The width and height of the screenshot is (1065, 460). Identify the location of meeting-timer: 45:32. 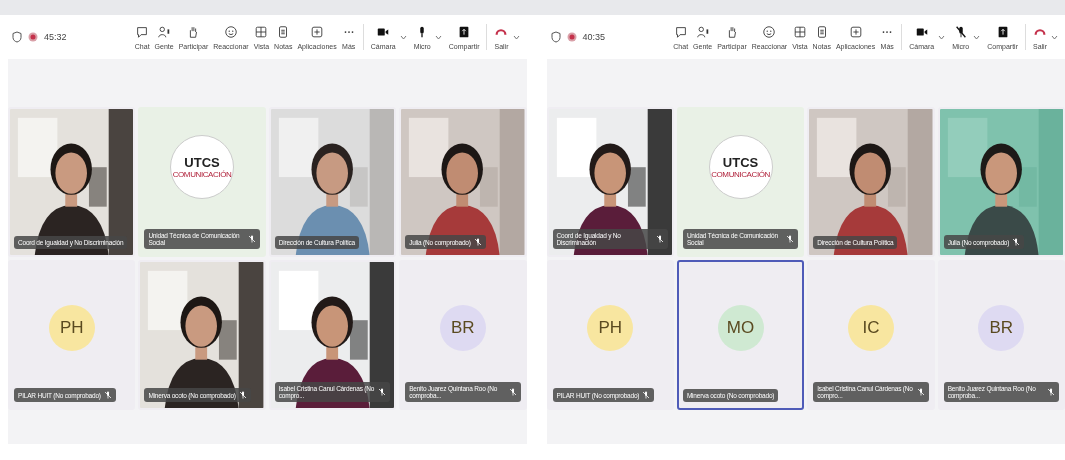
(55, 37).